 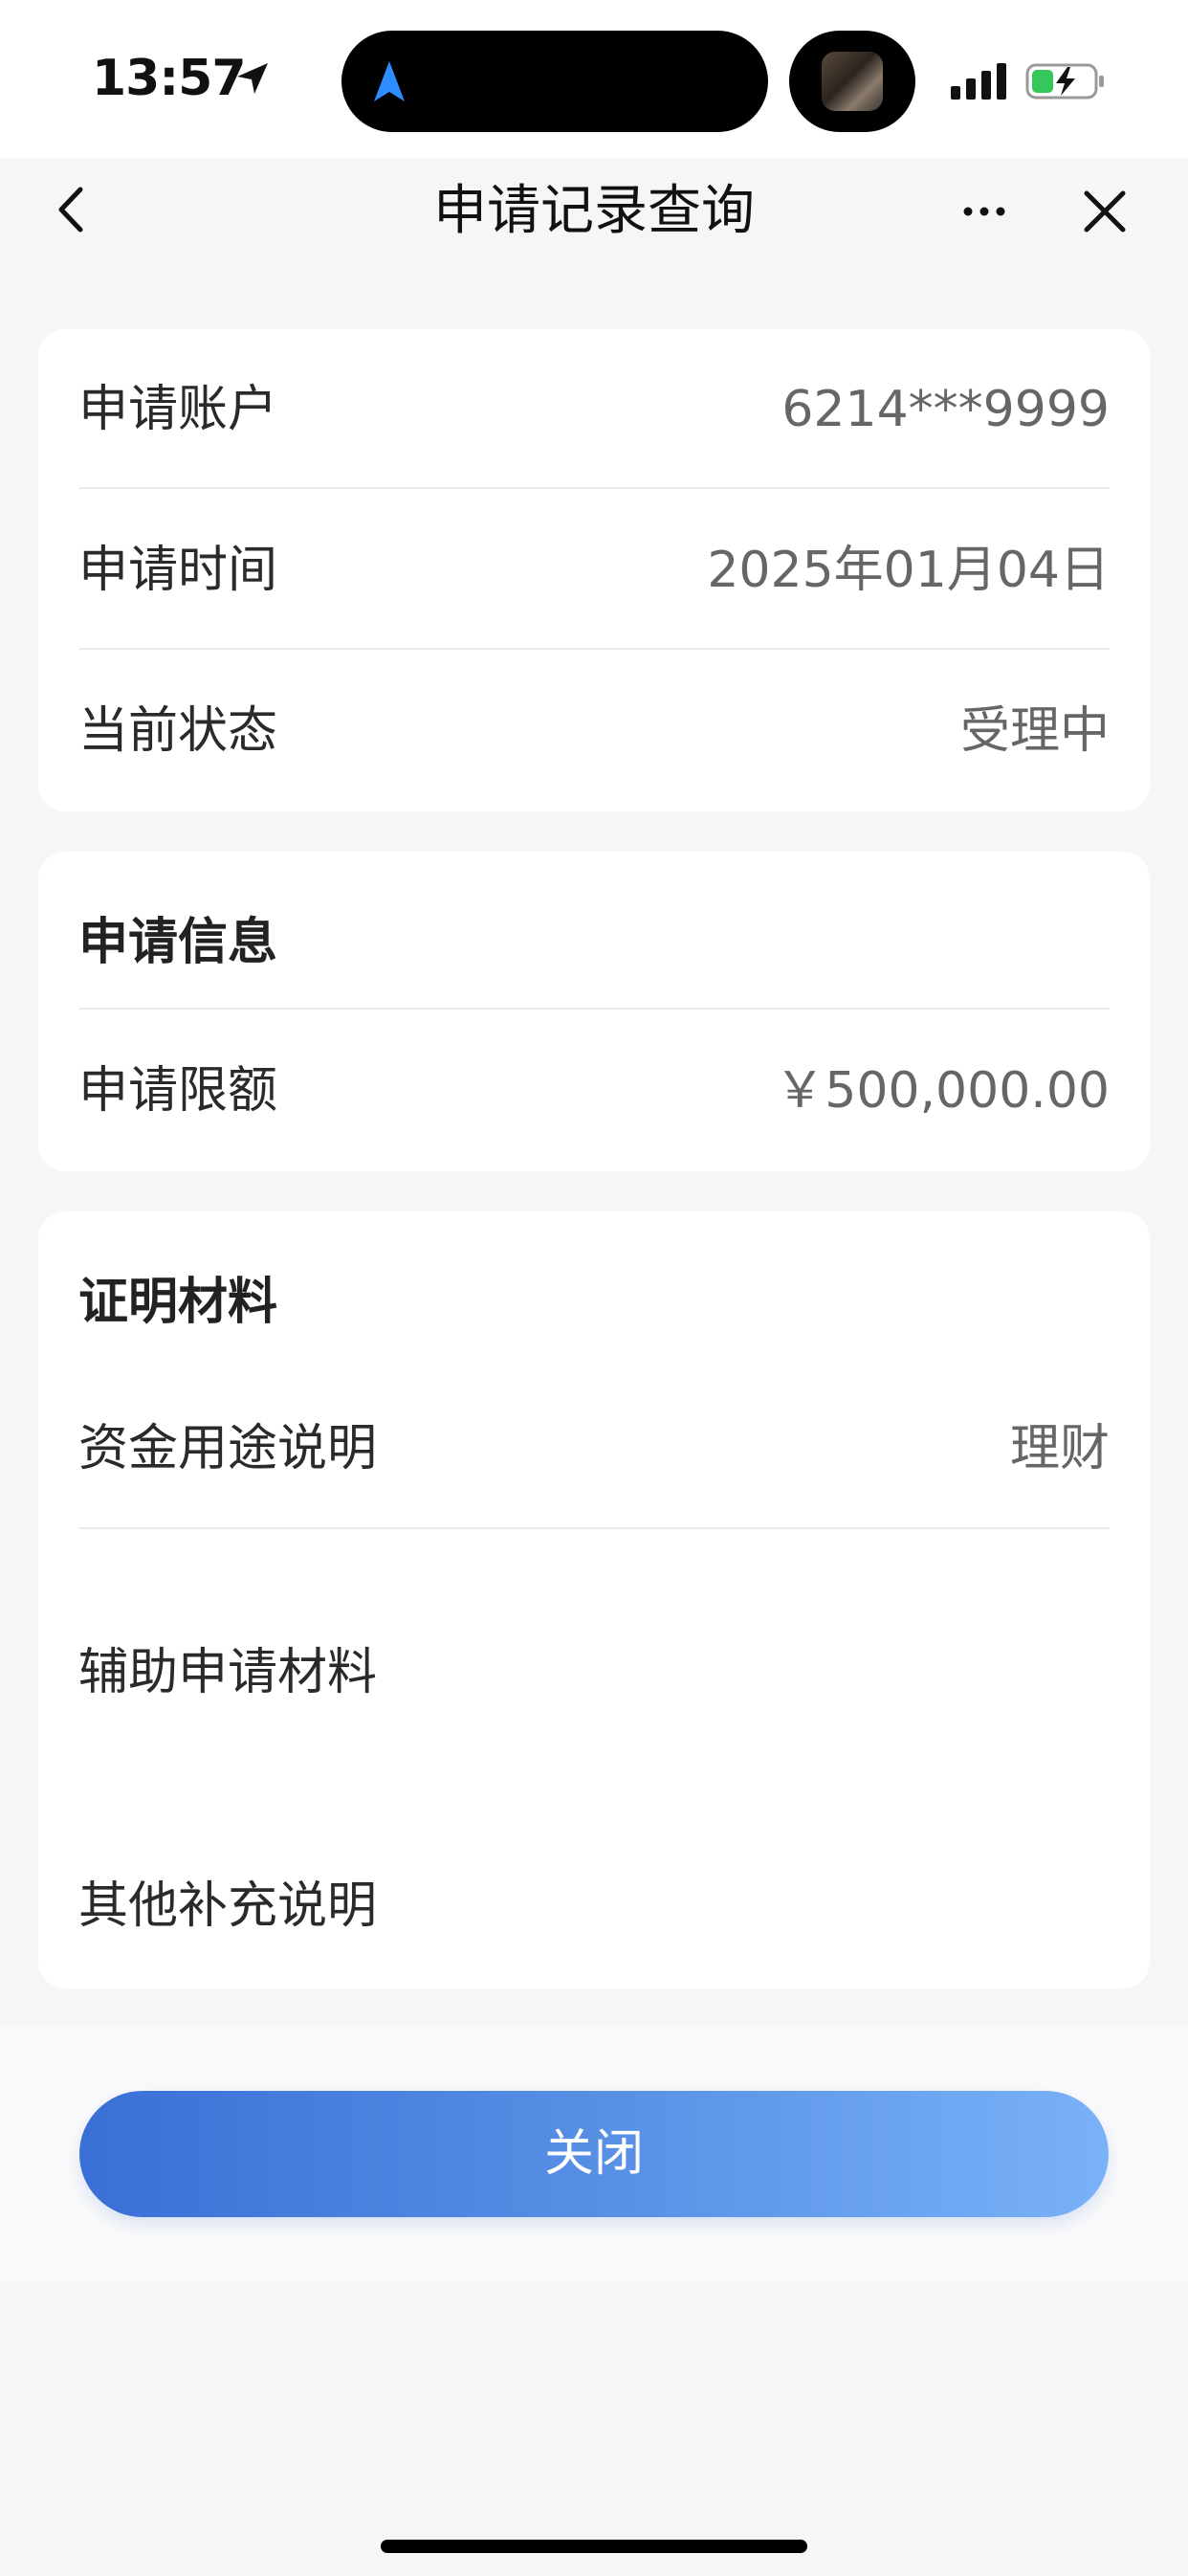 What do you see at coordinates (178, 1091) in the screenshot?
I see `row-label: 申请限额` at bounding box center [178, 1091].